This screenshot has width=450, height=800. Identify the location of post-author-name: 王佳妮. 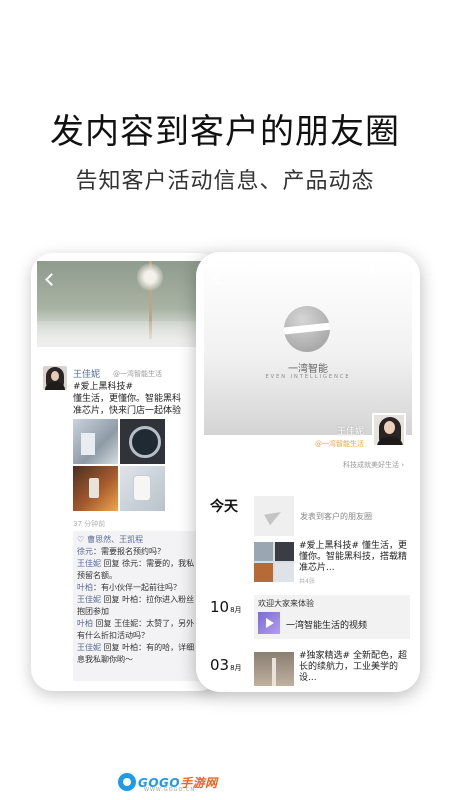
(86, 373).